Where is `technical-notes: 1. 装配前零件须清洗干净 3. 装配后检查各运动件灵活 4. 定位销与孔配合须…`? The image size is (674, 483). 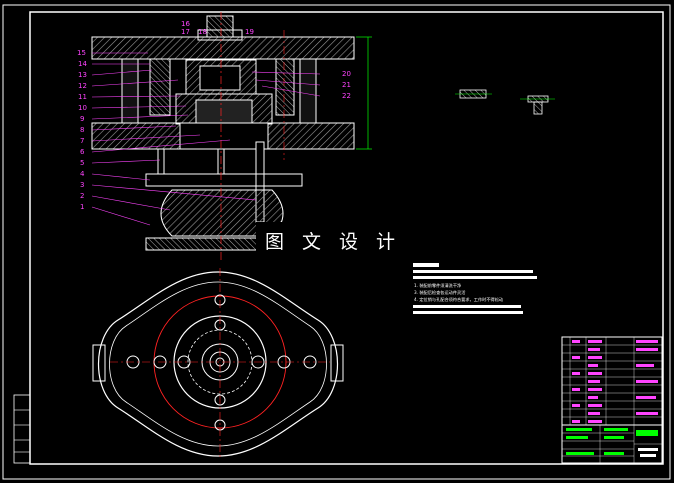
technical-notes: 1. 装配前零件须清洗干净 3. 装配后检查各运动件灵活 4. 定位销与孔配合须… is located at coordinates (475, 288).